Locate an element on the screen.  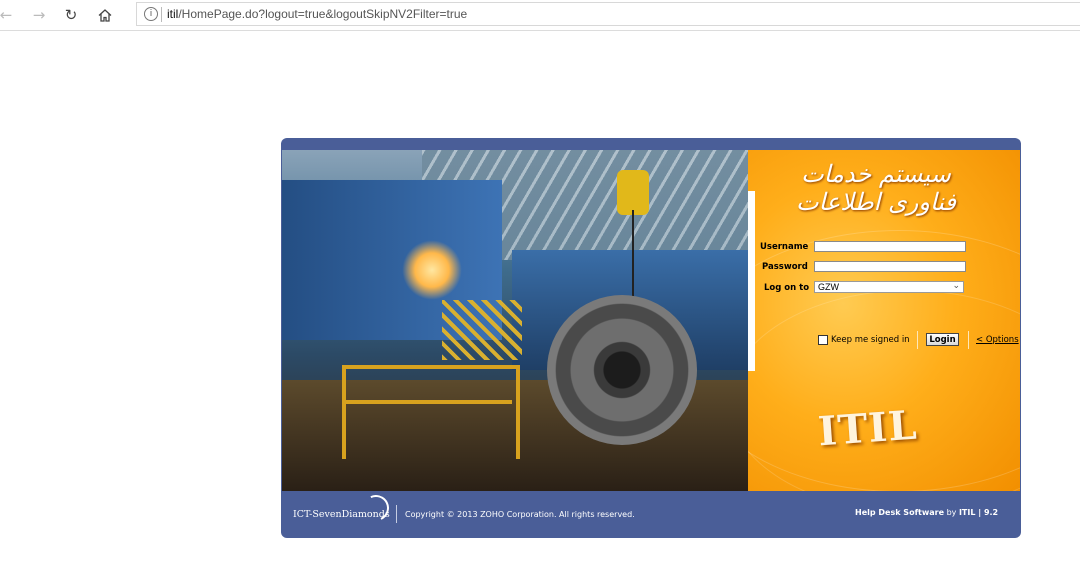
photo-crane-hook is located at coordinates (633, 192).